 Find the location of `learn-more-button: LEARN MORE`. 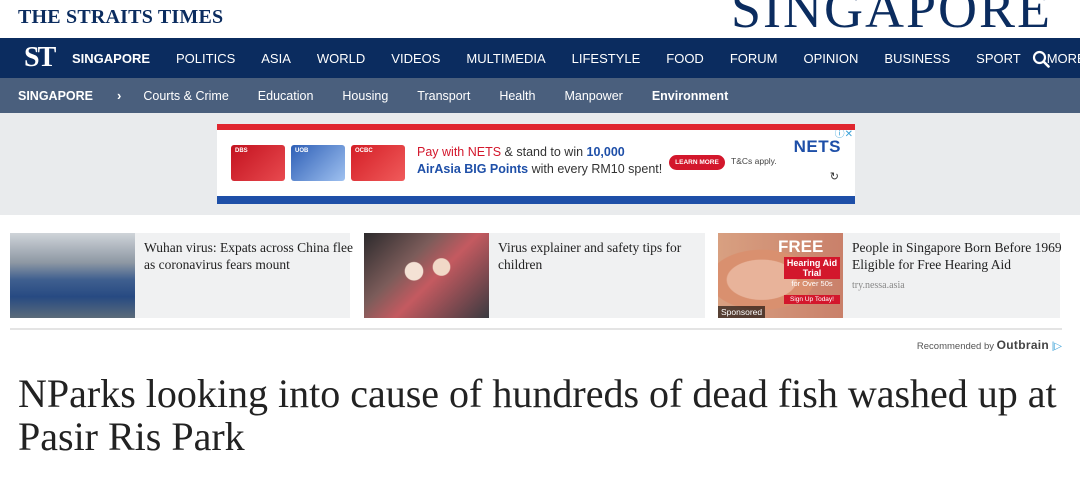

learn-more-button: LEARN MORE is located at coordinates (697, 162).